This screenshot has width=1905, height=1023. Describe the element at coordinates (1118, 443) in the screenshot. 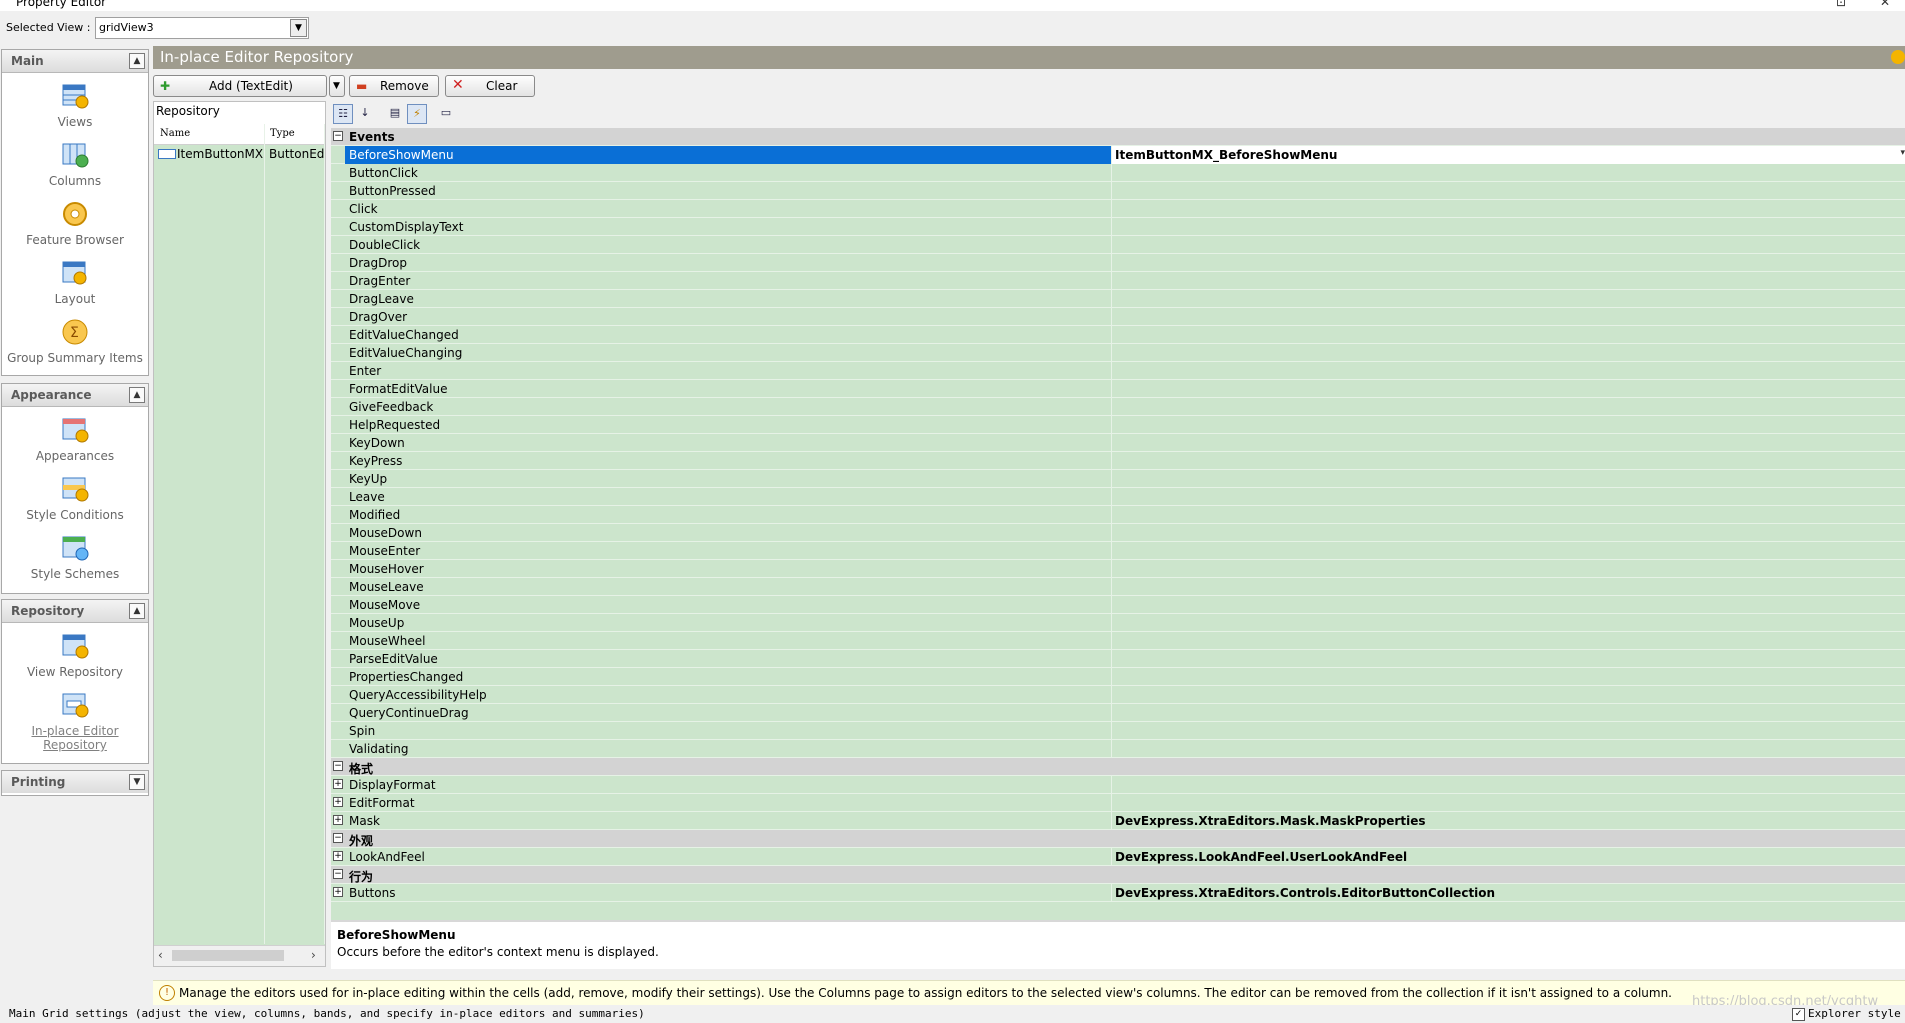

I see `property-row: KeyDown` at that location.